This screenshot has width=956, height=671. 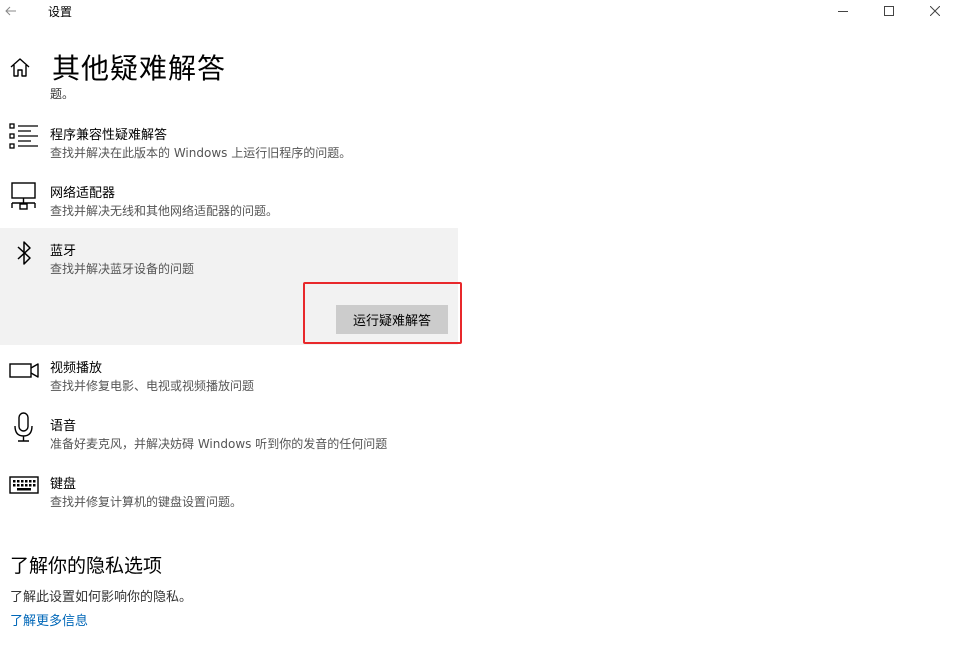 I want to click on close-icon, so click(x=935, y=11).